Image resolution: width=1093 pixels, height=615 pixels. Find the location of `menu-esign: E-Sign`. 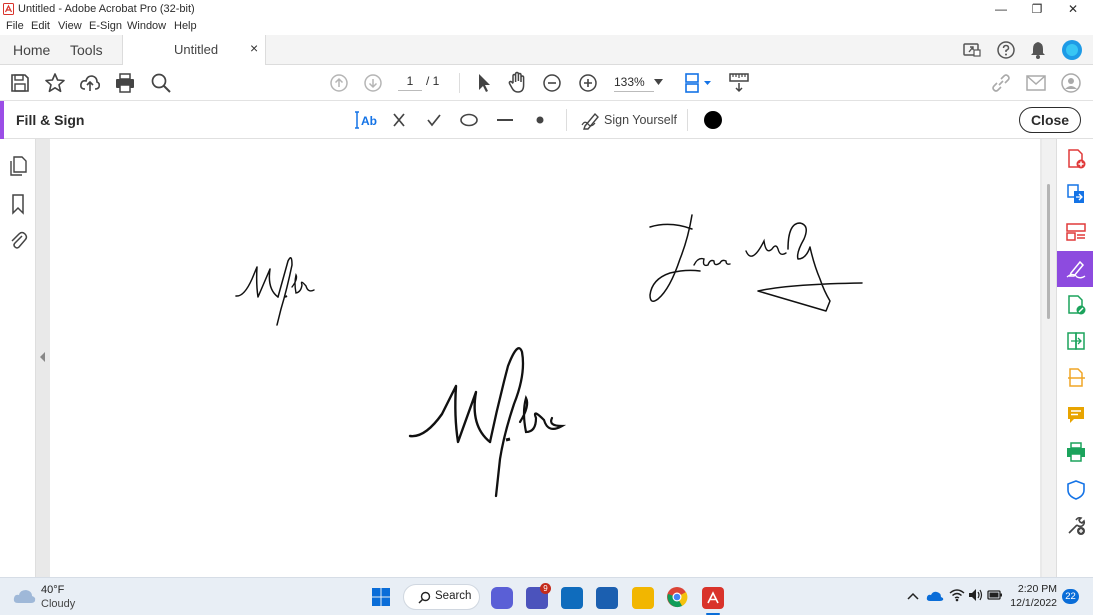

menu-esign: E-Sign is located at coordinates (105, 26).